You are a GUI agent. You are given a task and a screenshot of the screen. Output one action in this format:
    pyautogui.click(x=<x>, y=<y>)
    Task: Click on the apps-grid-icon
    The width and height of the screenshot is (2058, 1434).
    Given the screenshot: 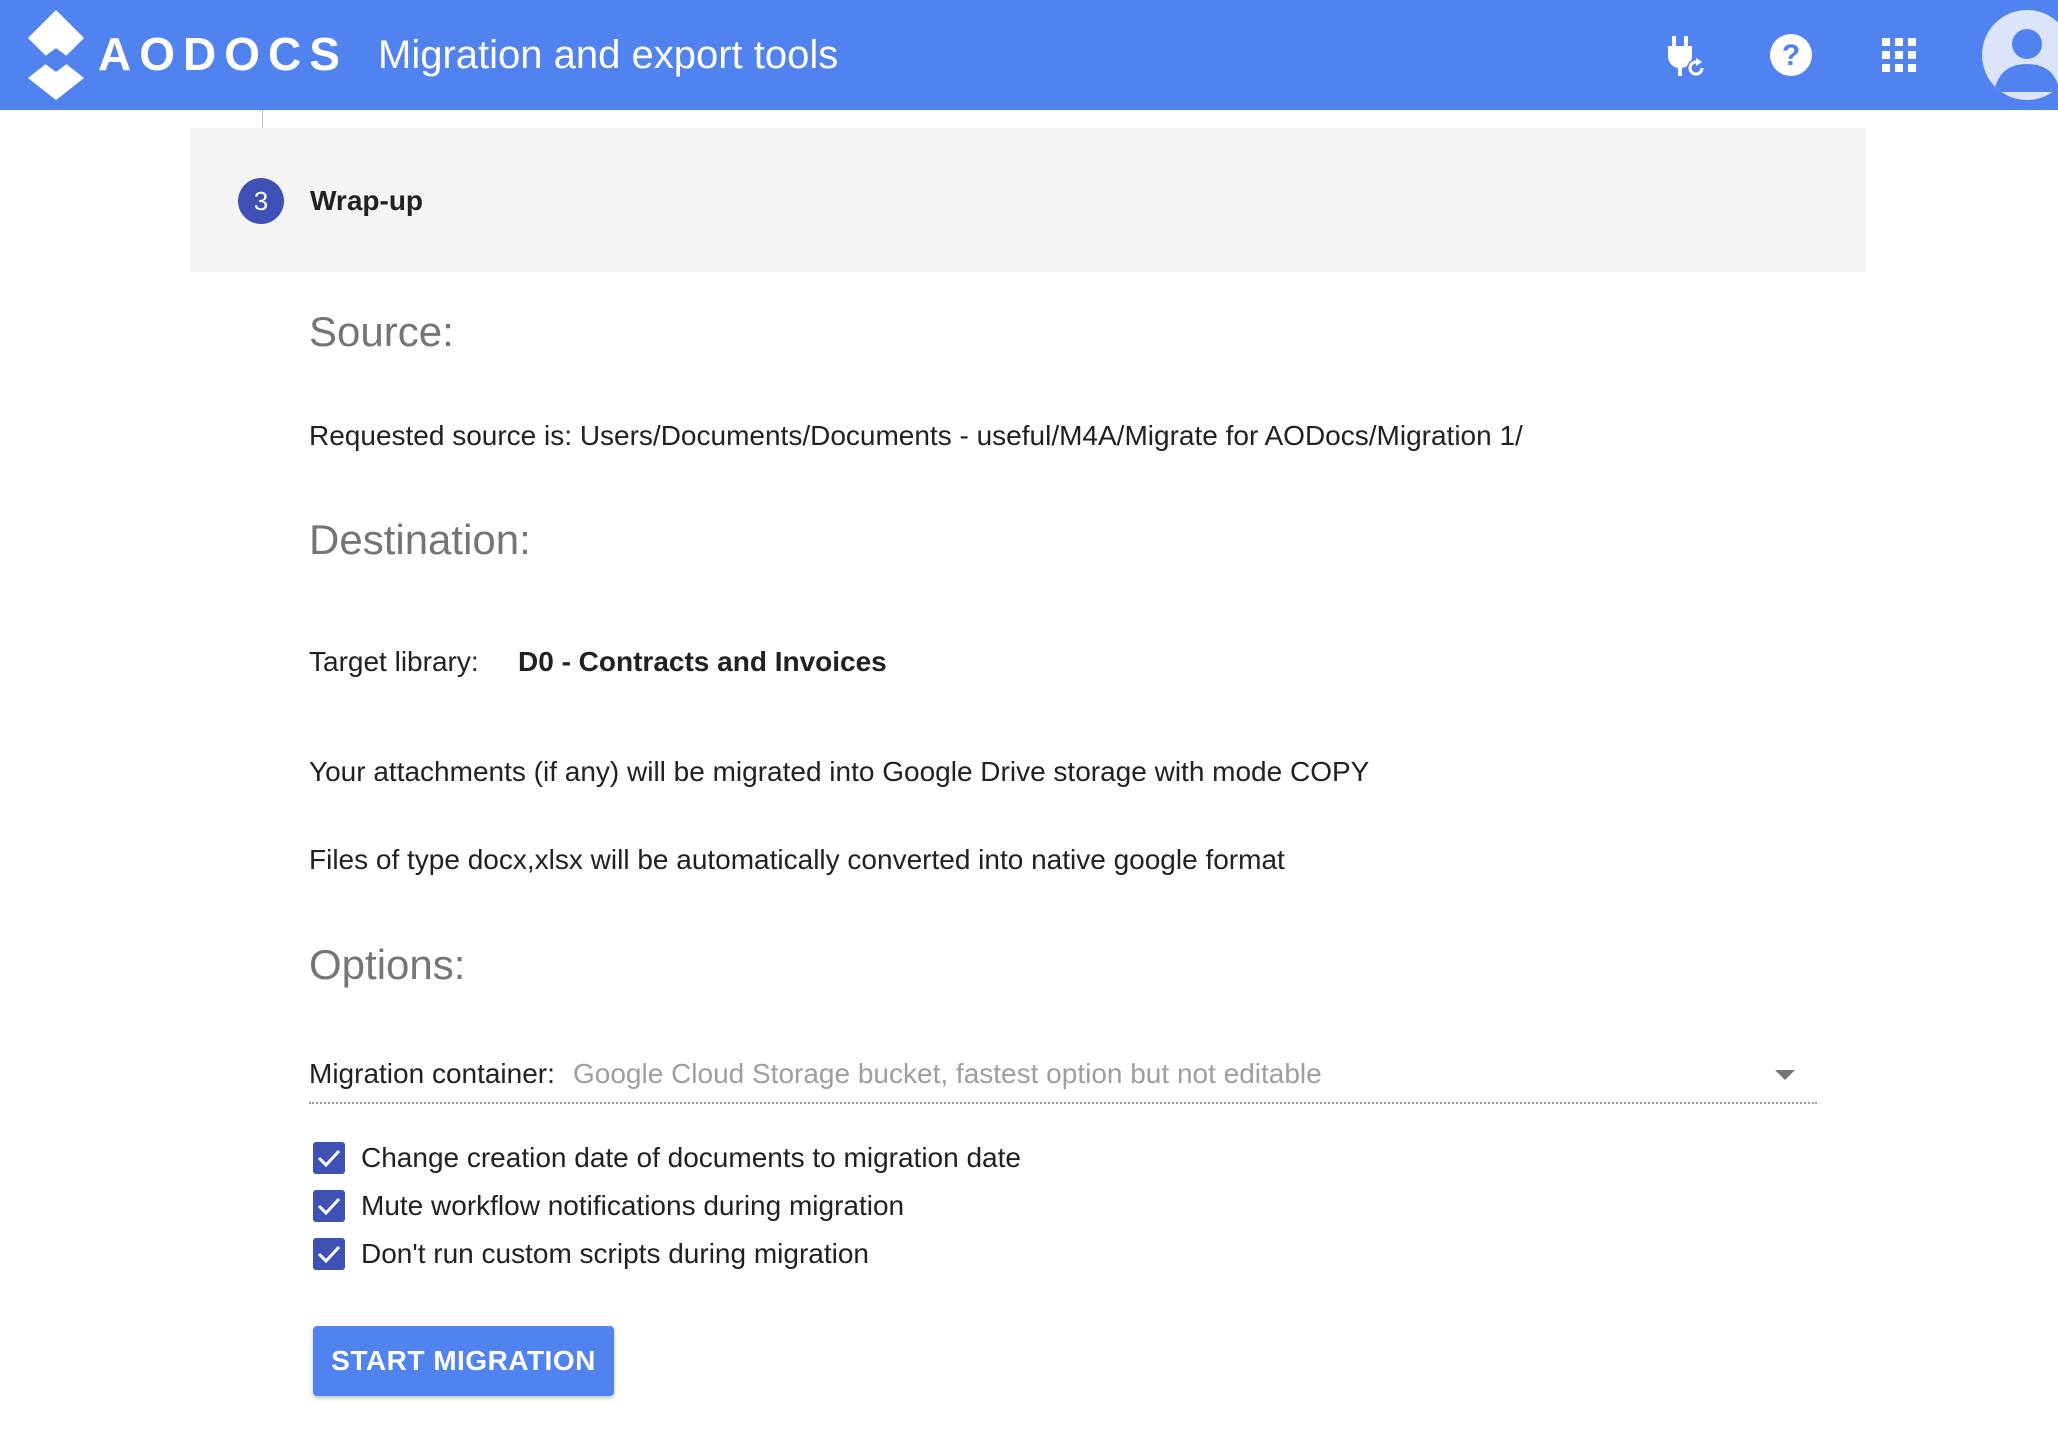 What is the action you would take?
    pyautogui.click(x=1899, y=55)
    